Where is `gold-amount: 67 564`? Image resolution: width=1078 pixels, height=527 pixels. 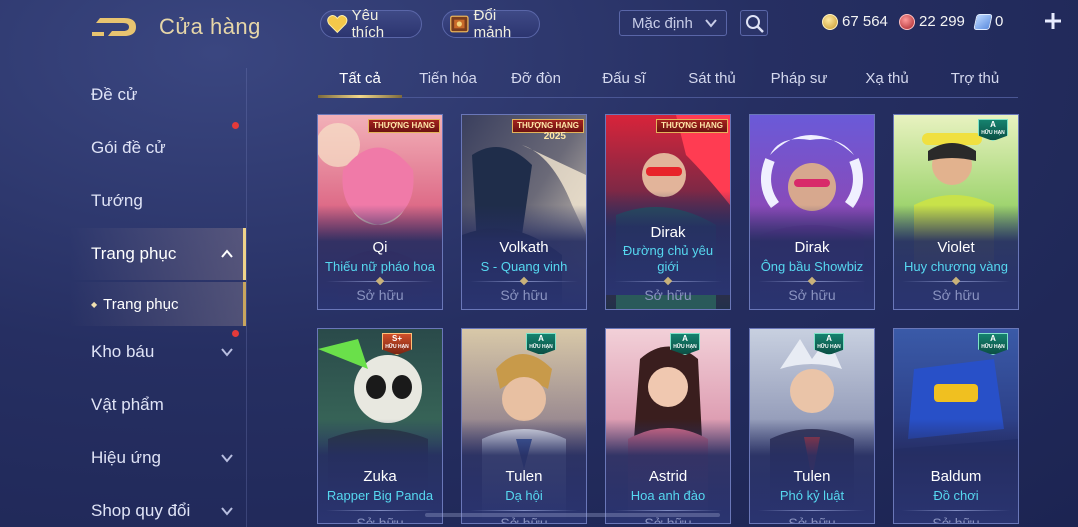
gold-amount: 67 564 is located at coordinates (865, 21).